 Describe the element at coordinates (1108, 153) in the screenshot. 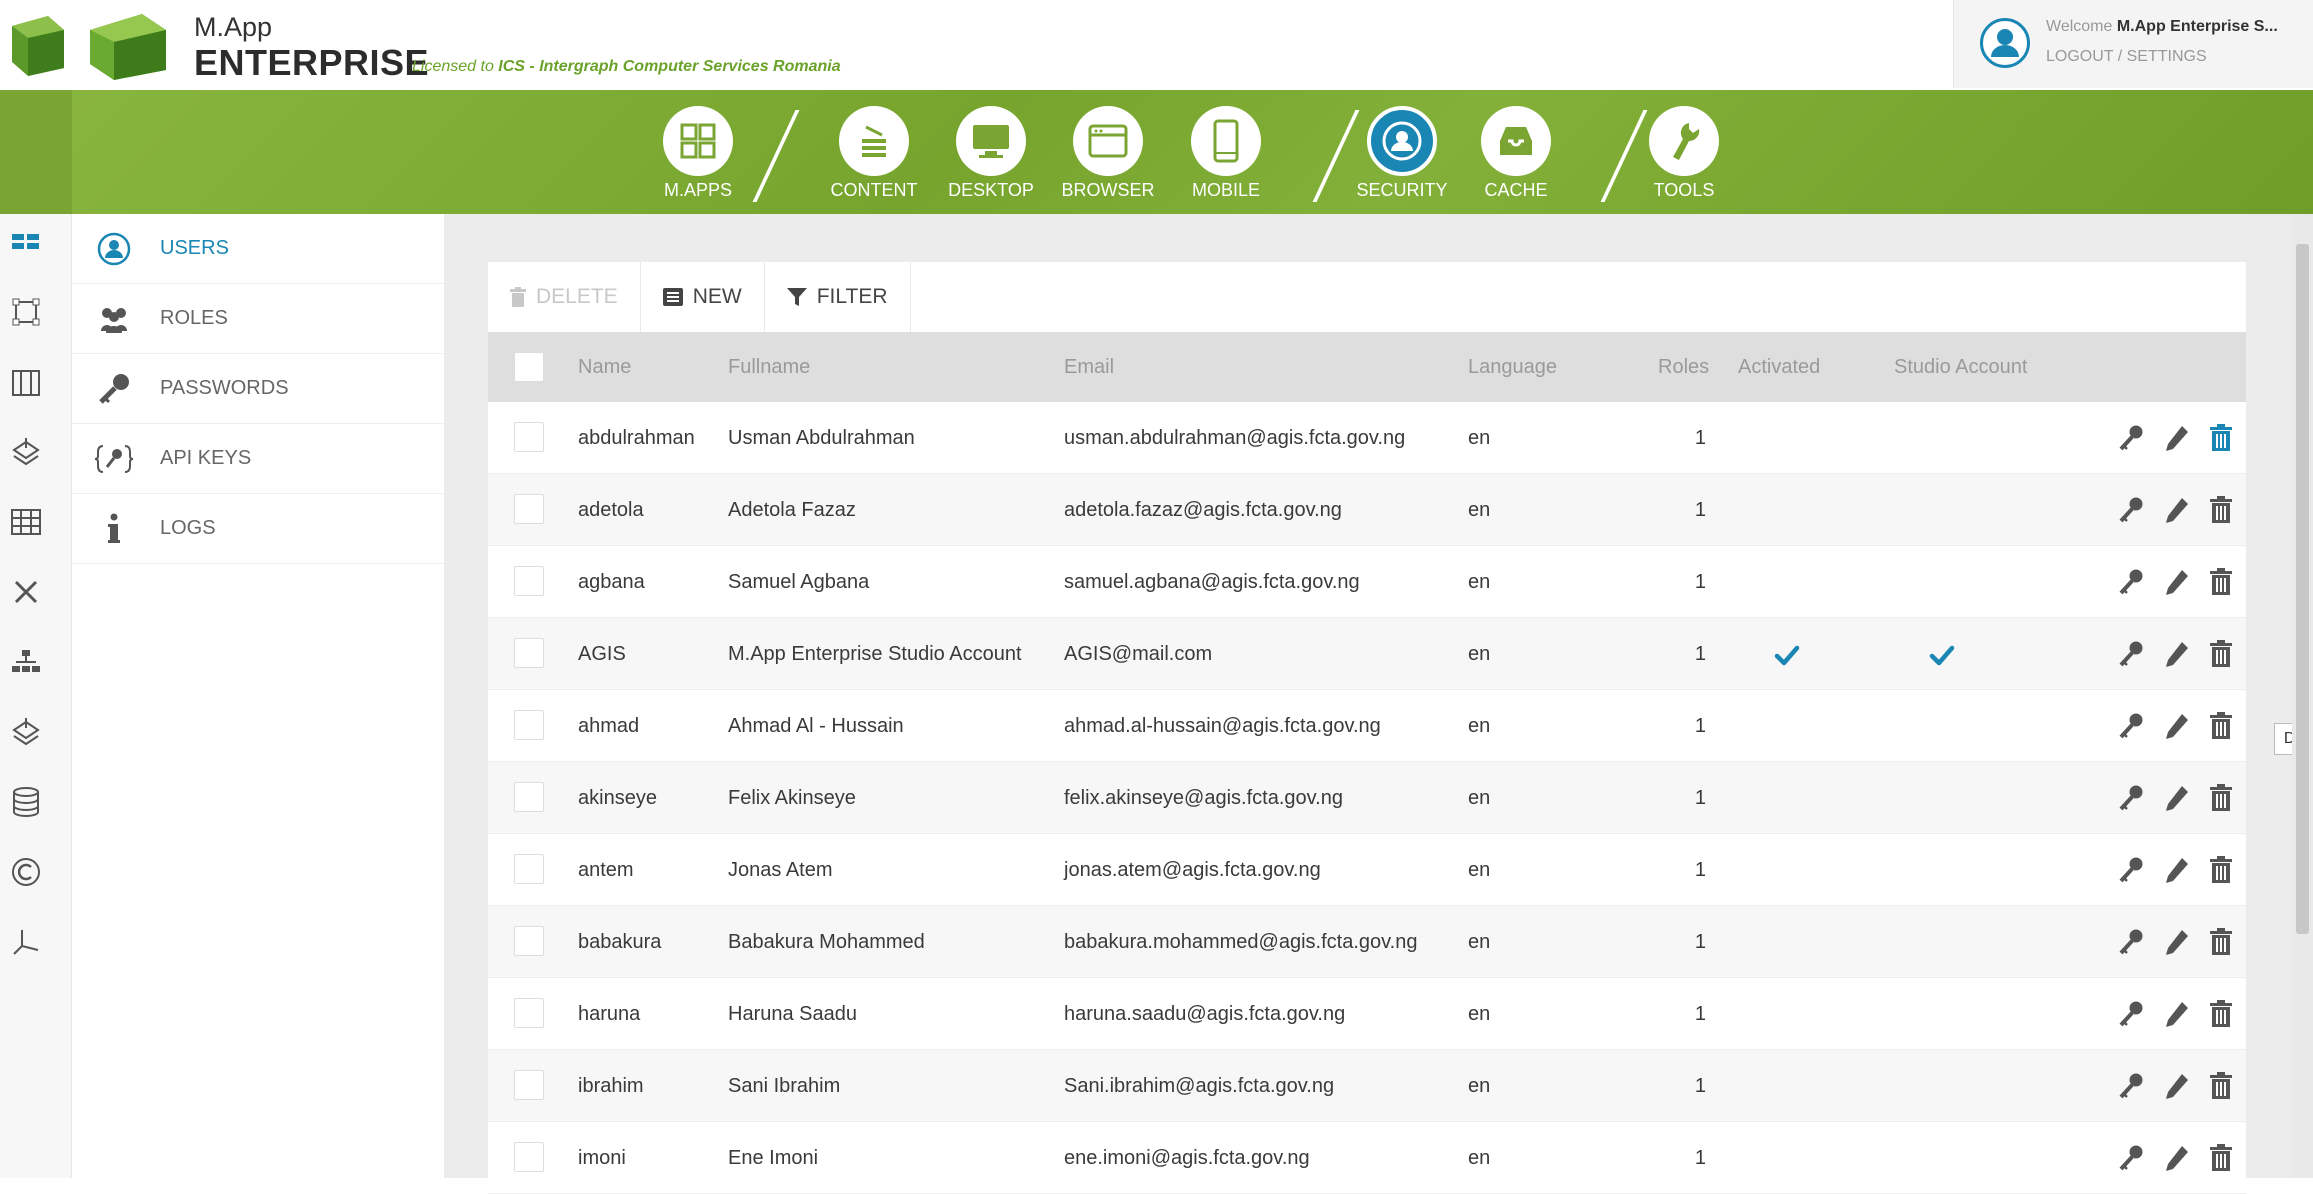

I see `nav-browser: BROWSER` at that location.